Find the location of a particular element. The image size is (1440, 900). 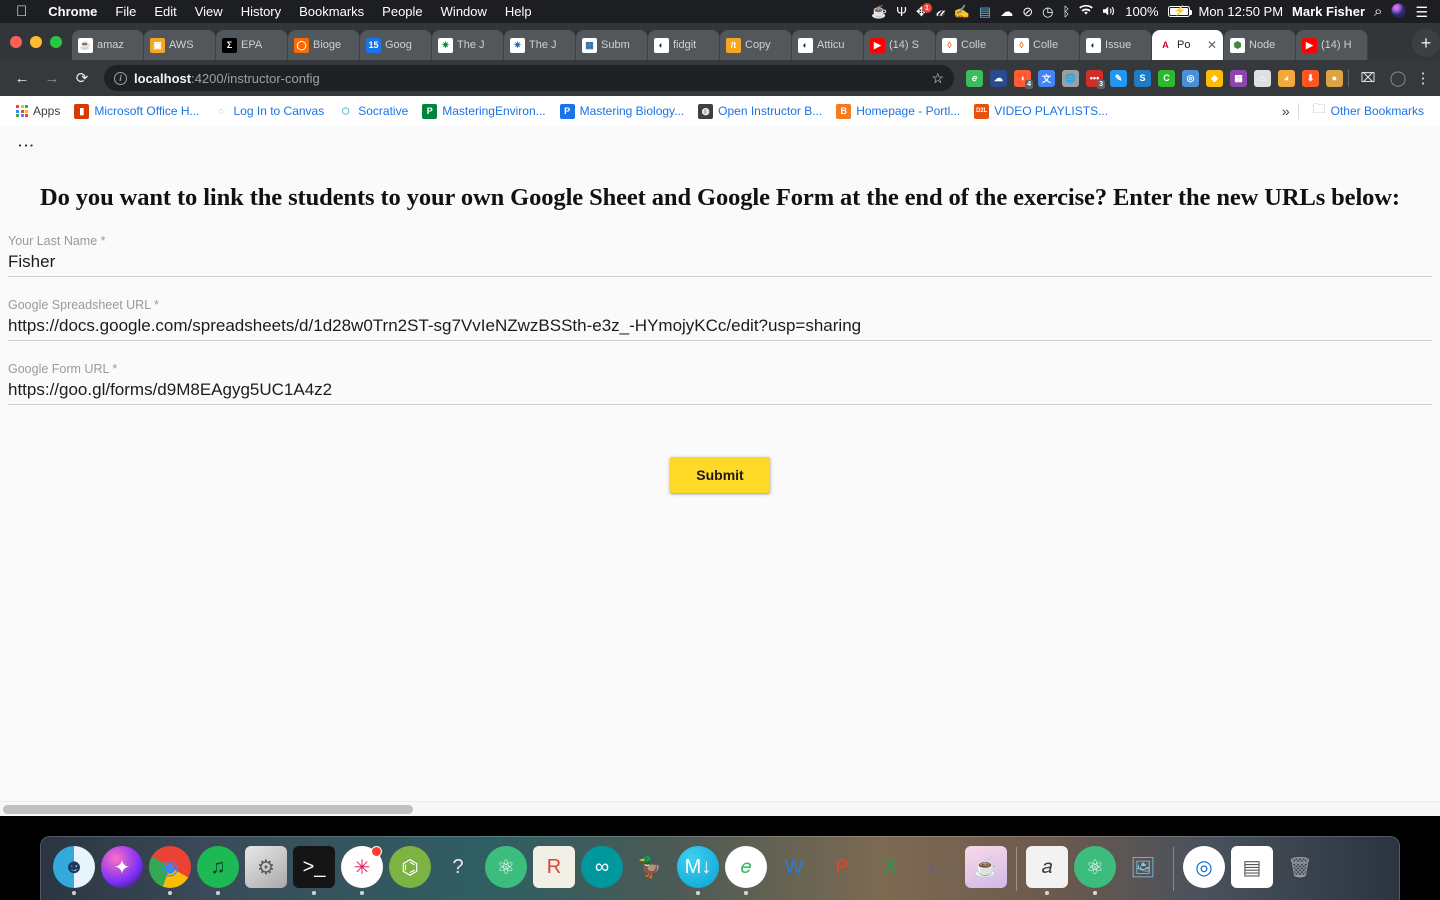

site-info-icon: i is located at coordinates (120, 78).